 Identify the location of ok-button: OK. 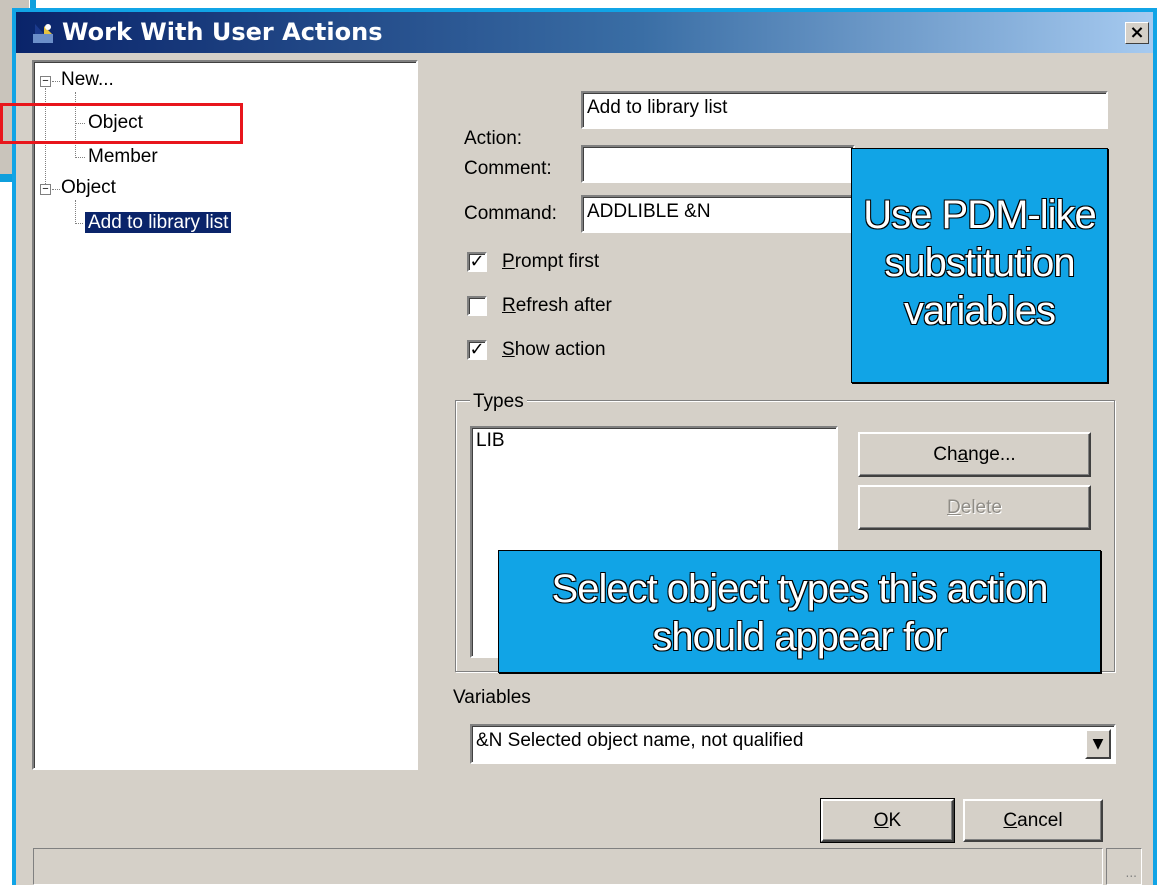
(887, 820).